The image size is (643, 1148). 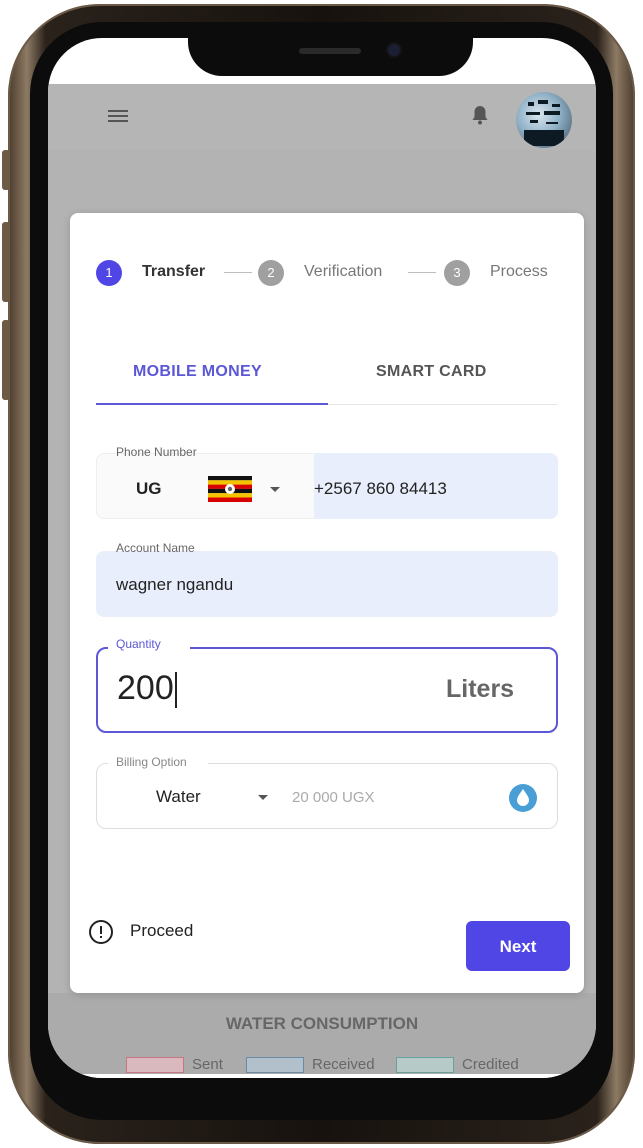 I want to click on tab-smart-card: SMART CARD, so click(x=431, y=372).